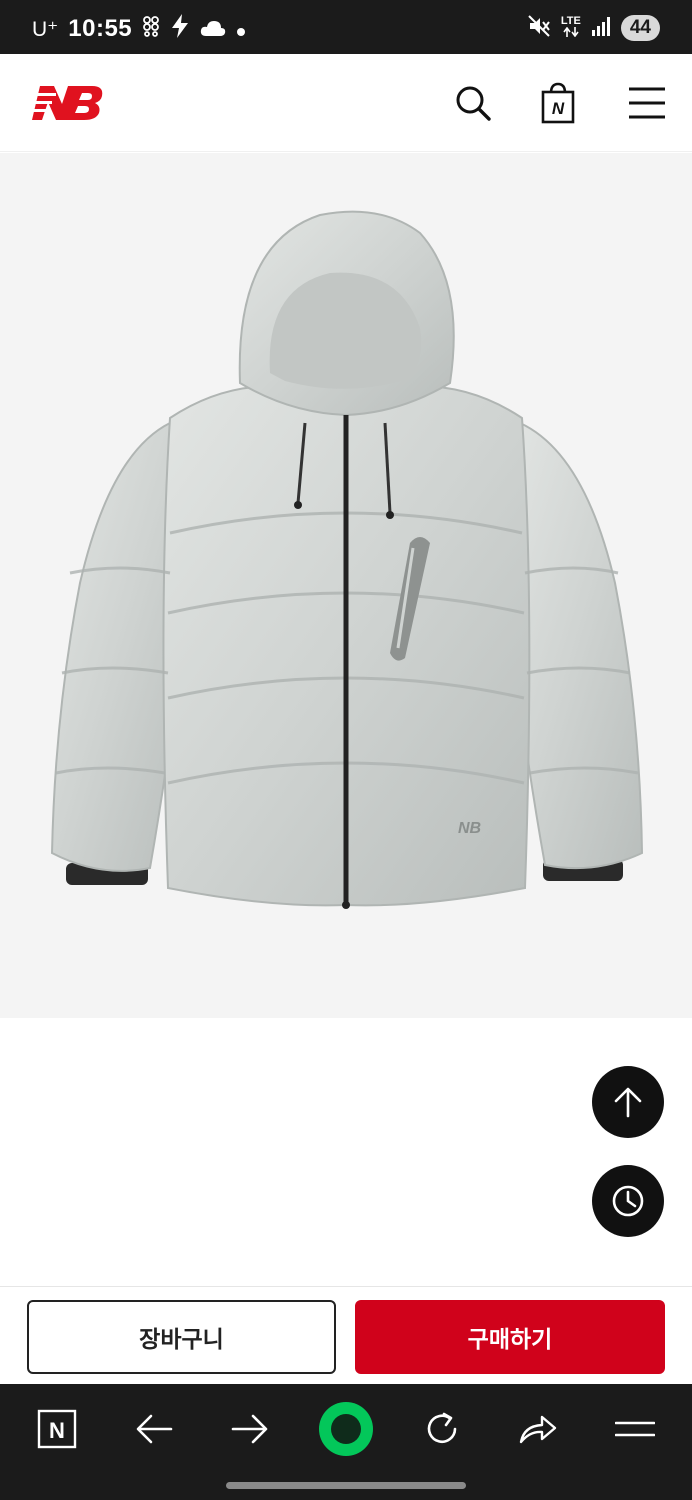 Image resolution: width=692 pixels, height=1500 pixels. What do you see at coordinates (151, 29) in the screenshot?
I see `grid-app-icon` at bounding box center [151, 29].